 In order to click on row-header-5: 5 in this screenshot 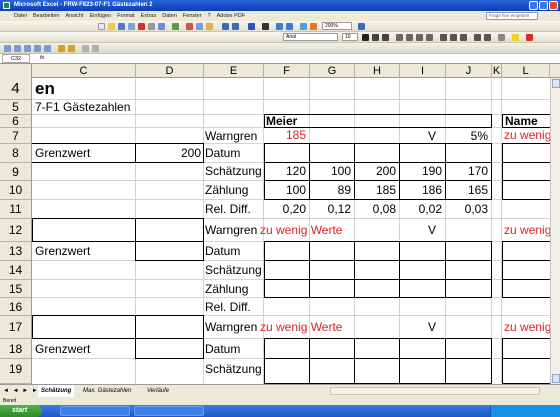, I will do `click(16, 107)`.